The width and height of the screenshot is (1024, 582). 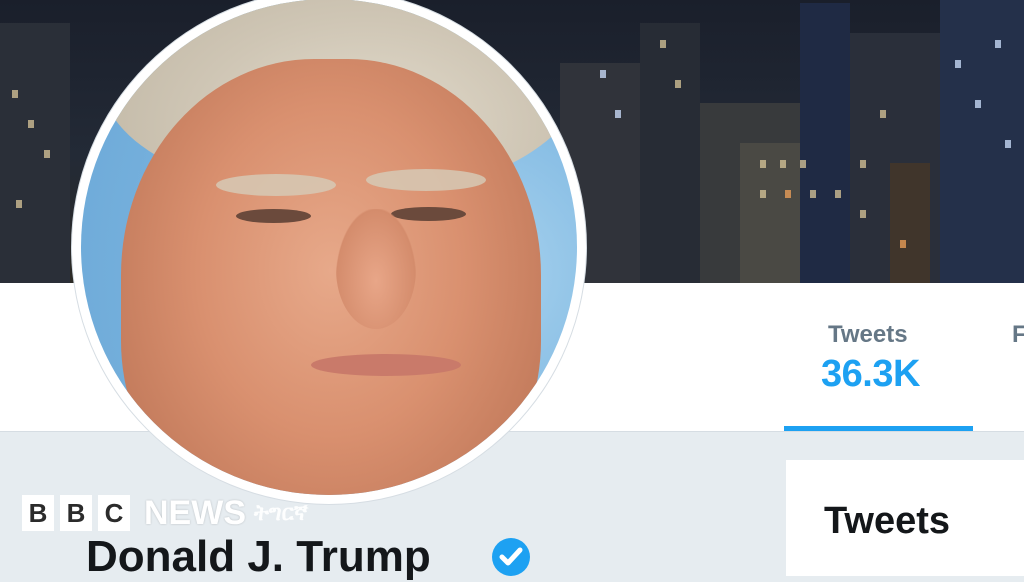 What do you see at coordinates (376, 269) in the screenshot?
I see `nose` at bounding box center [376, 269].